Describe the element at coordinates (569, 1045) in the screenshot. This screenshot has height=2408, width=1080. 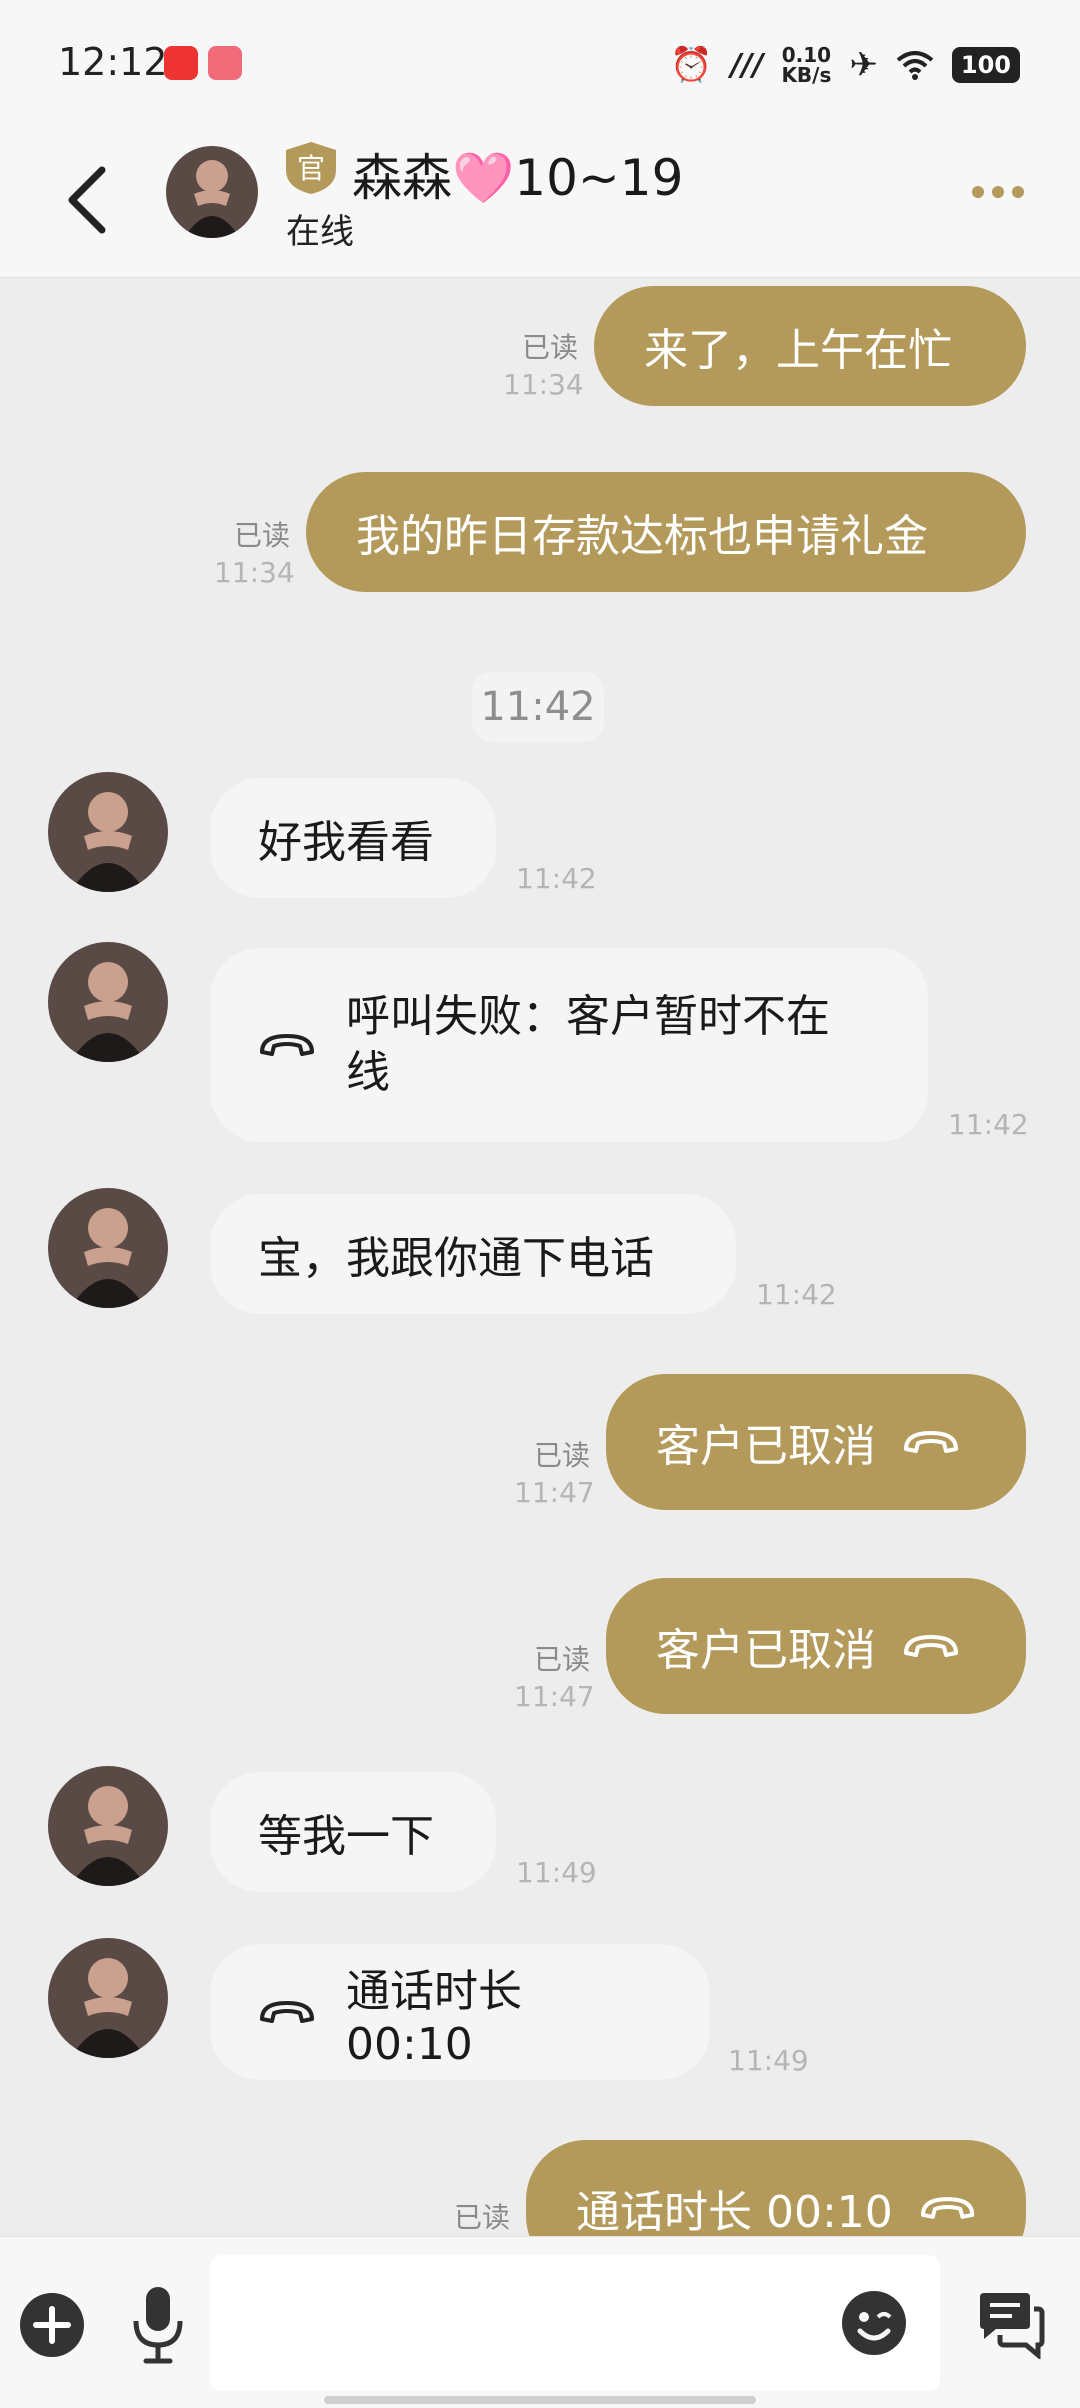
I see `message-bubble-incoming: 呼叫失败：客户暂时不在 线` at that location.